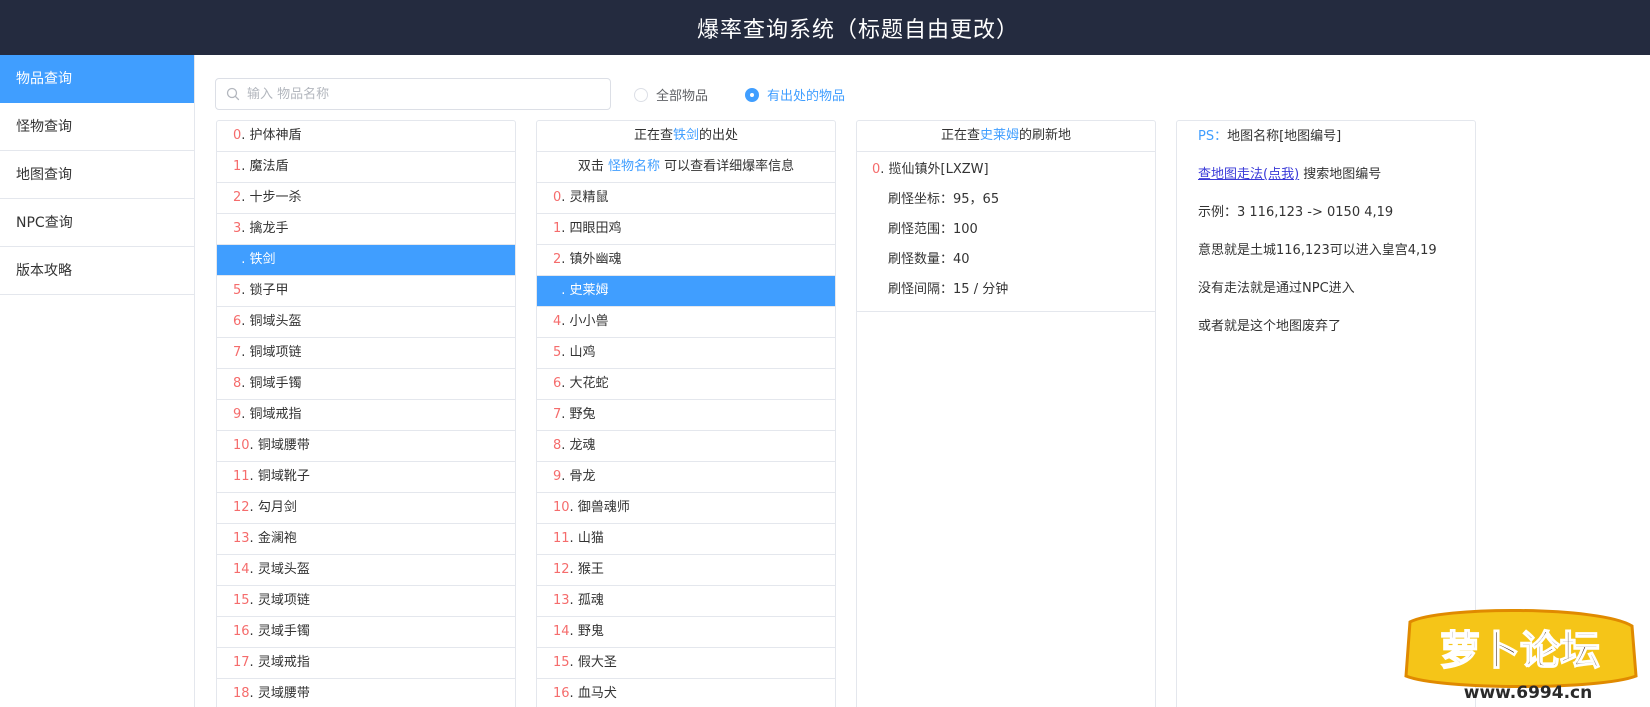 The width and height of the screenshot is (1650, 707). What do you see at coordinates (366, 260) in the screenshot?
I see `item-row: 4. 铁剑` at bounding box center [366, 260].